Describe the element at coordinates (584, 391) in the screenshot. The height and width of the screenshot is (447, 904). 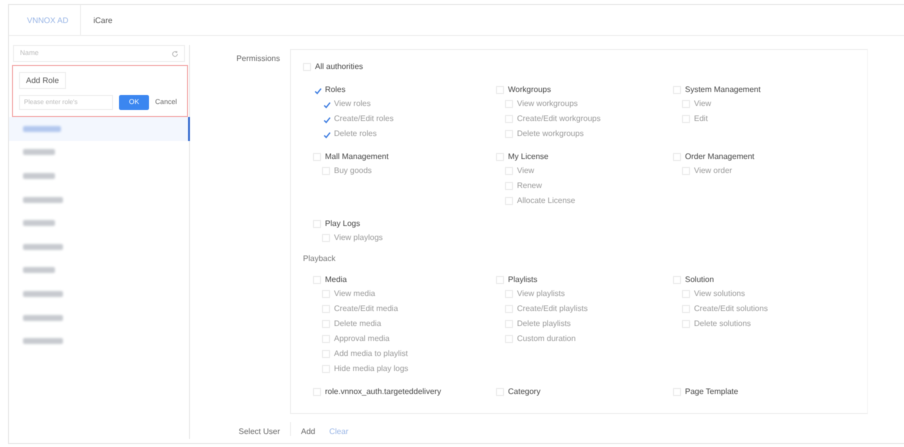
I see `checkbox: Category` at that location.